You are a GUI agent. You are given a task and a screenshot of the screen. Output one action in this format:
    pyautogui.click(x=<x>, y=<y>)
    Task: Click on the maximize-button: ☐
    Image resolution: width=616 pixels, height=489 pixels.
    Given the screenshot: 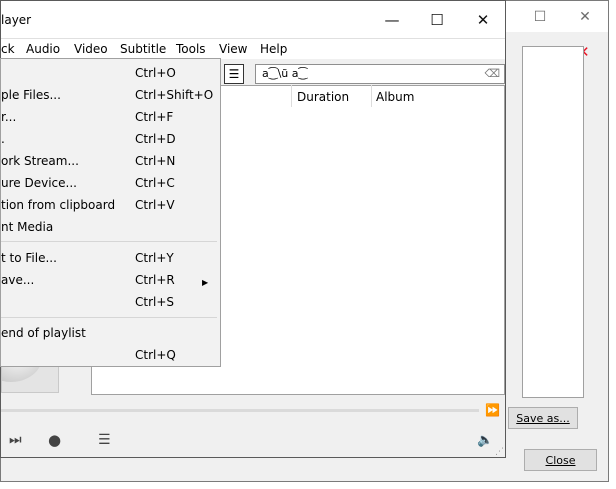 What is the action you would take?
    pyautogui.click(x=437, y=20)
    